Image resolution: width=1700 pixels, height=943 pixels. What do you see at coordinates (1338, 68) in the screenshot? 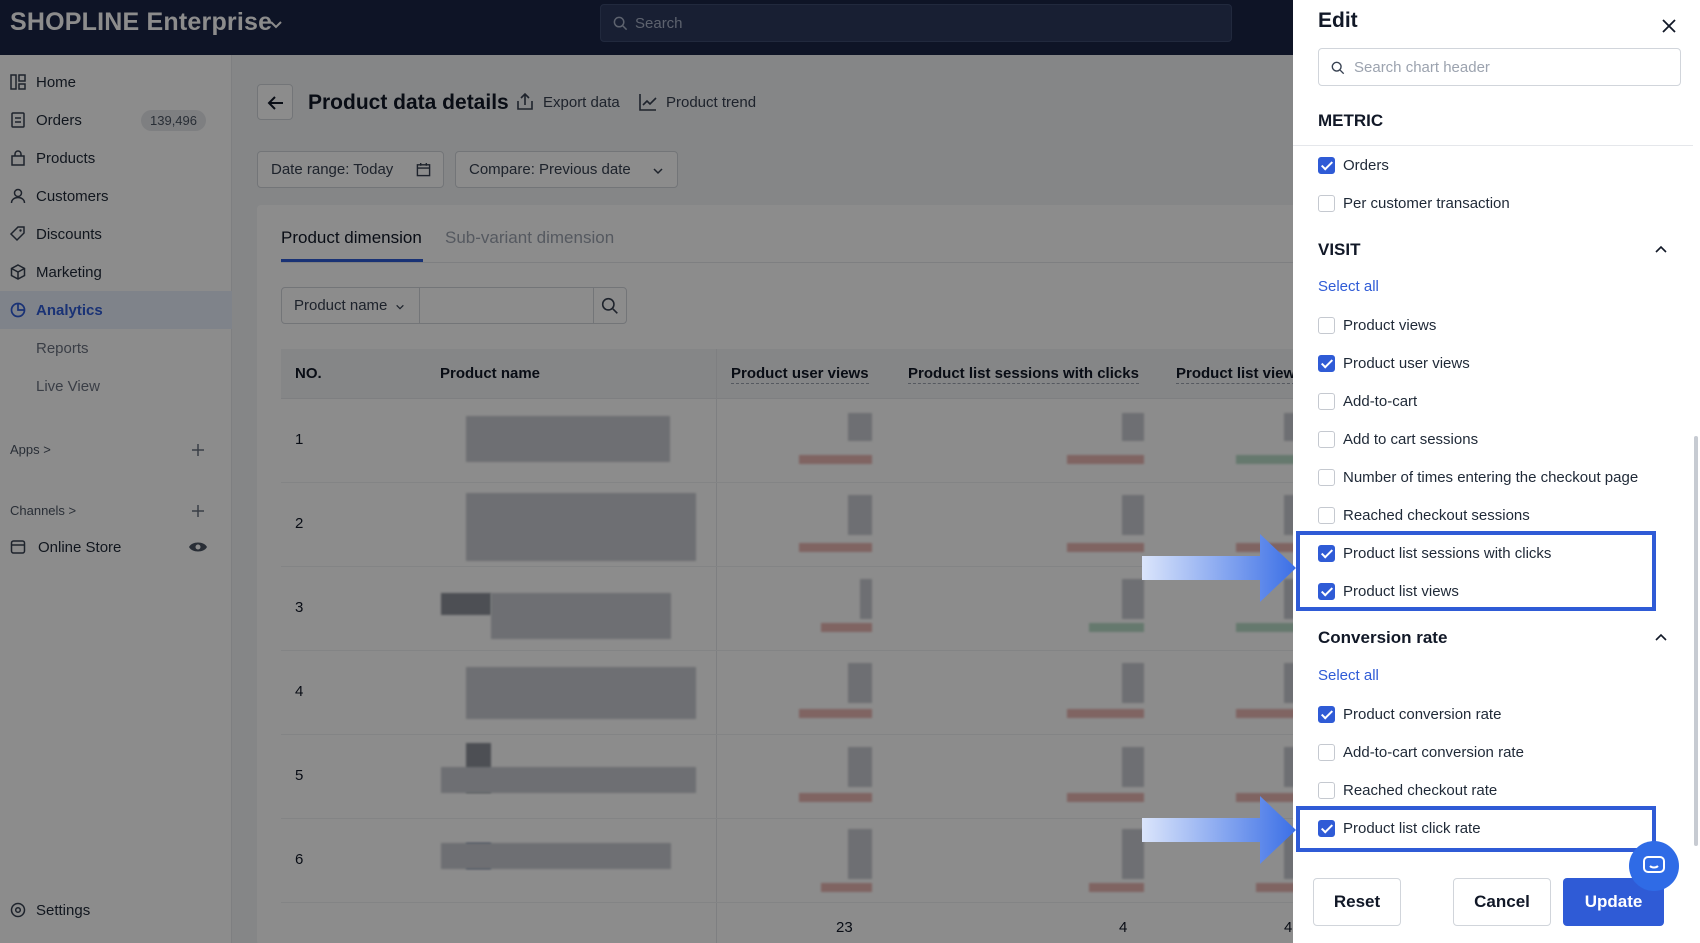
I see `search-icon` at bounding box center [1338, 68].